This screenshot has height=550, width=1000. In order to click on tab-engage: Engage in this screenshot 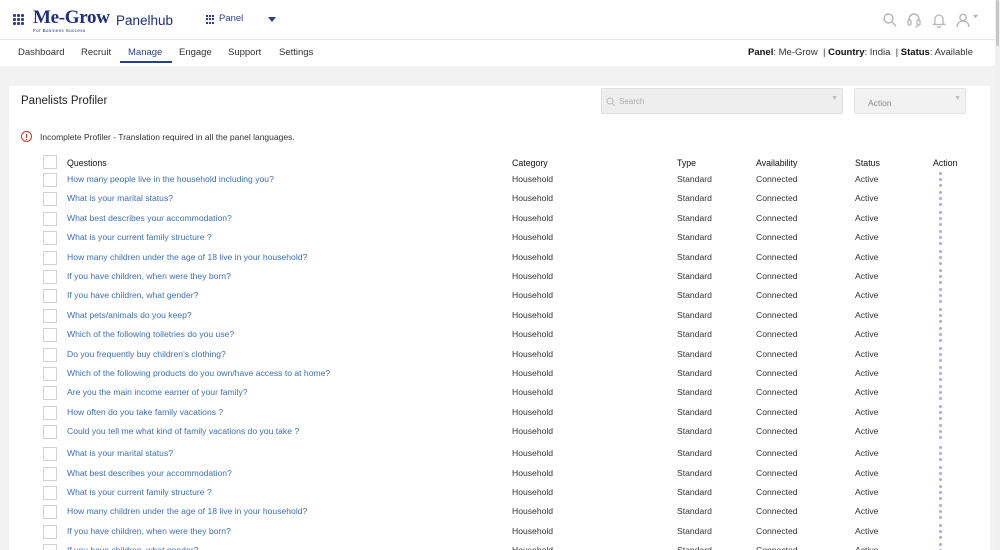, I will do `click(195, 52)`.